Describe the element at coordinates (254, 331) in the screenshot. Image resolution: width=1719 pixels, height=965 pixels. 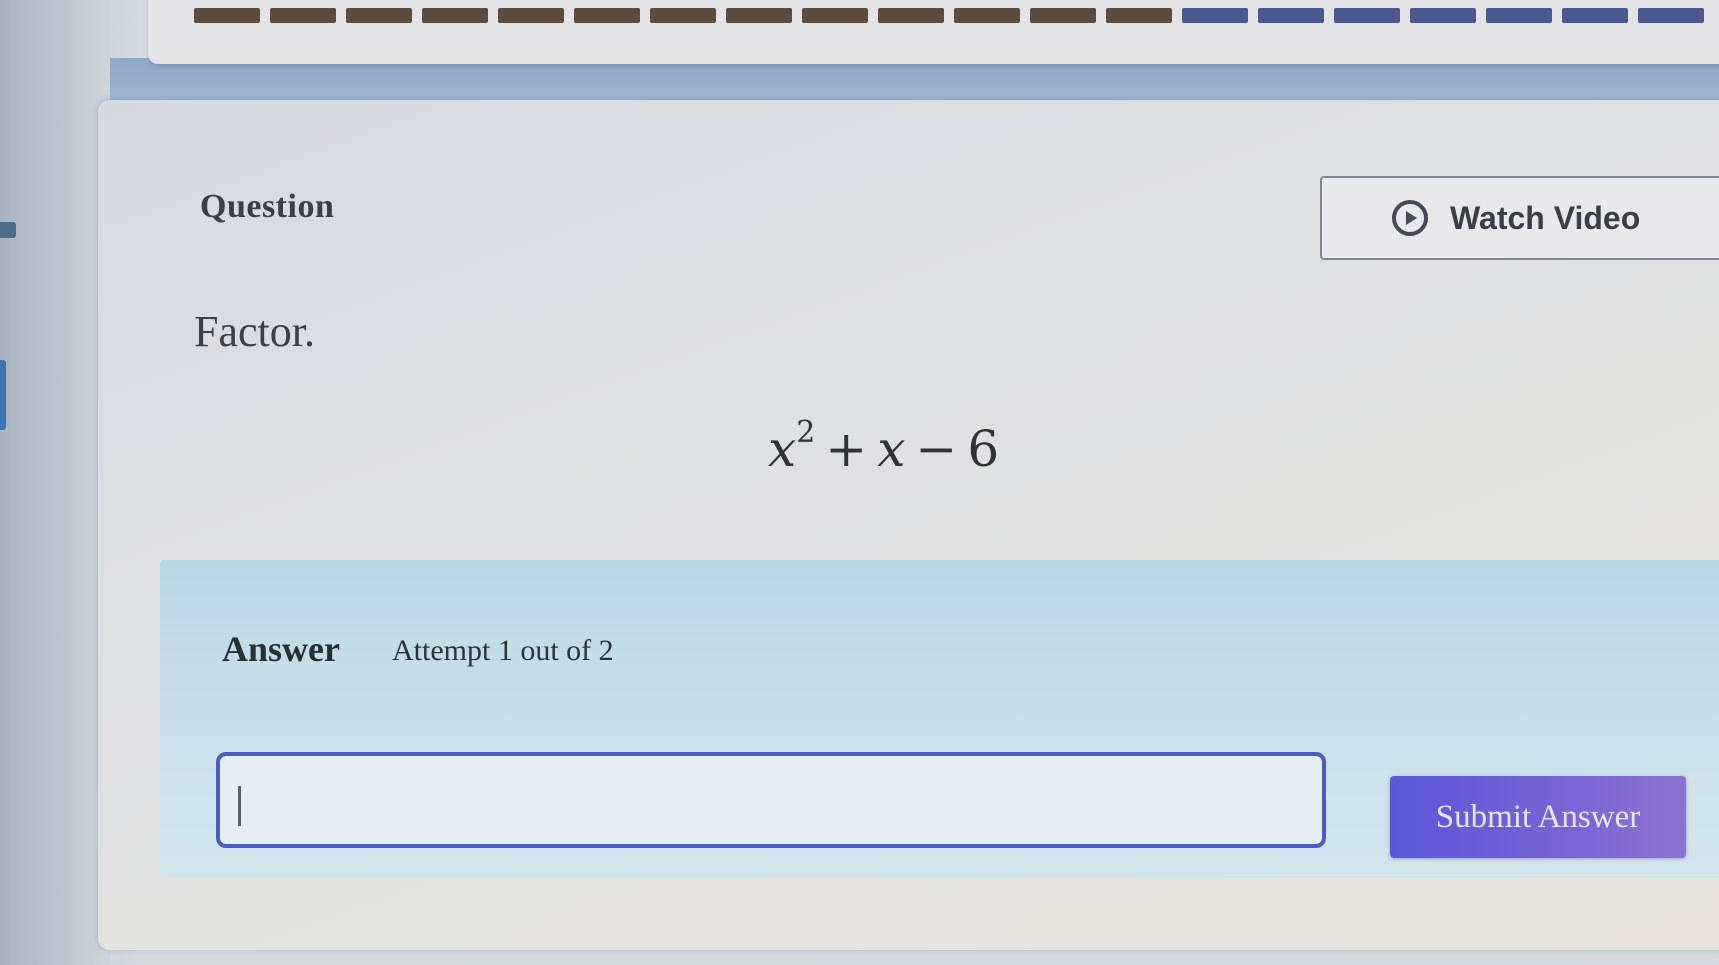
I see `question-prompt: Factor.` at that location.